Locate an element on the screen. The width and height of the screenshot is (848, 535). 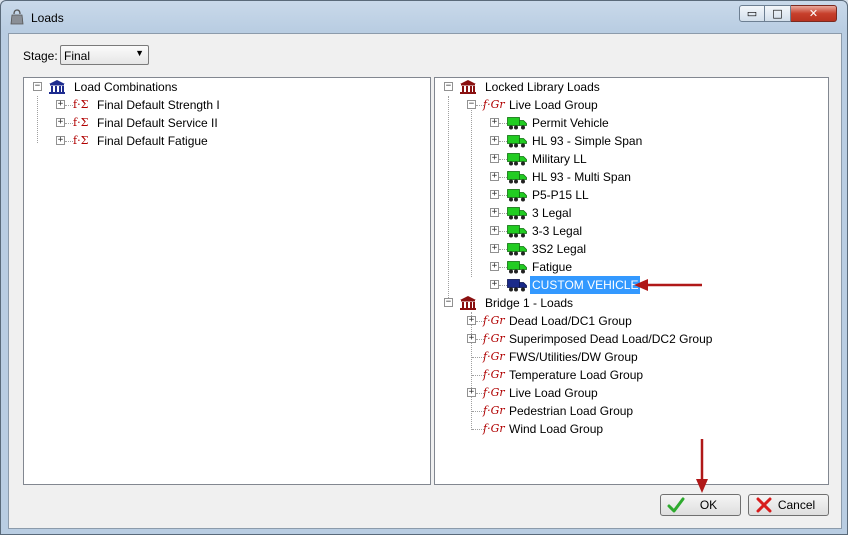
tree-node-combination: + f·Σ Final Default Service II is located at coordinates (224, 123).